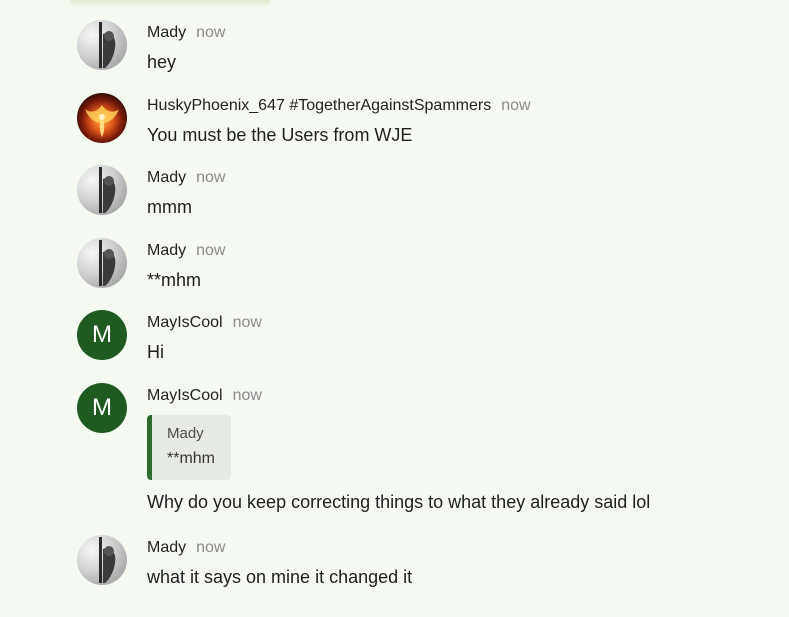 The width and height of the screenshot is (789, 617). What do you see at coordinates (280, 577) in the screenshot?
I see `message-text: what it says on mine it changed it` at bounding box center [280, 577].